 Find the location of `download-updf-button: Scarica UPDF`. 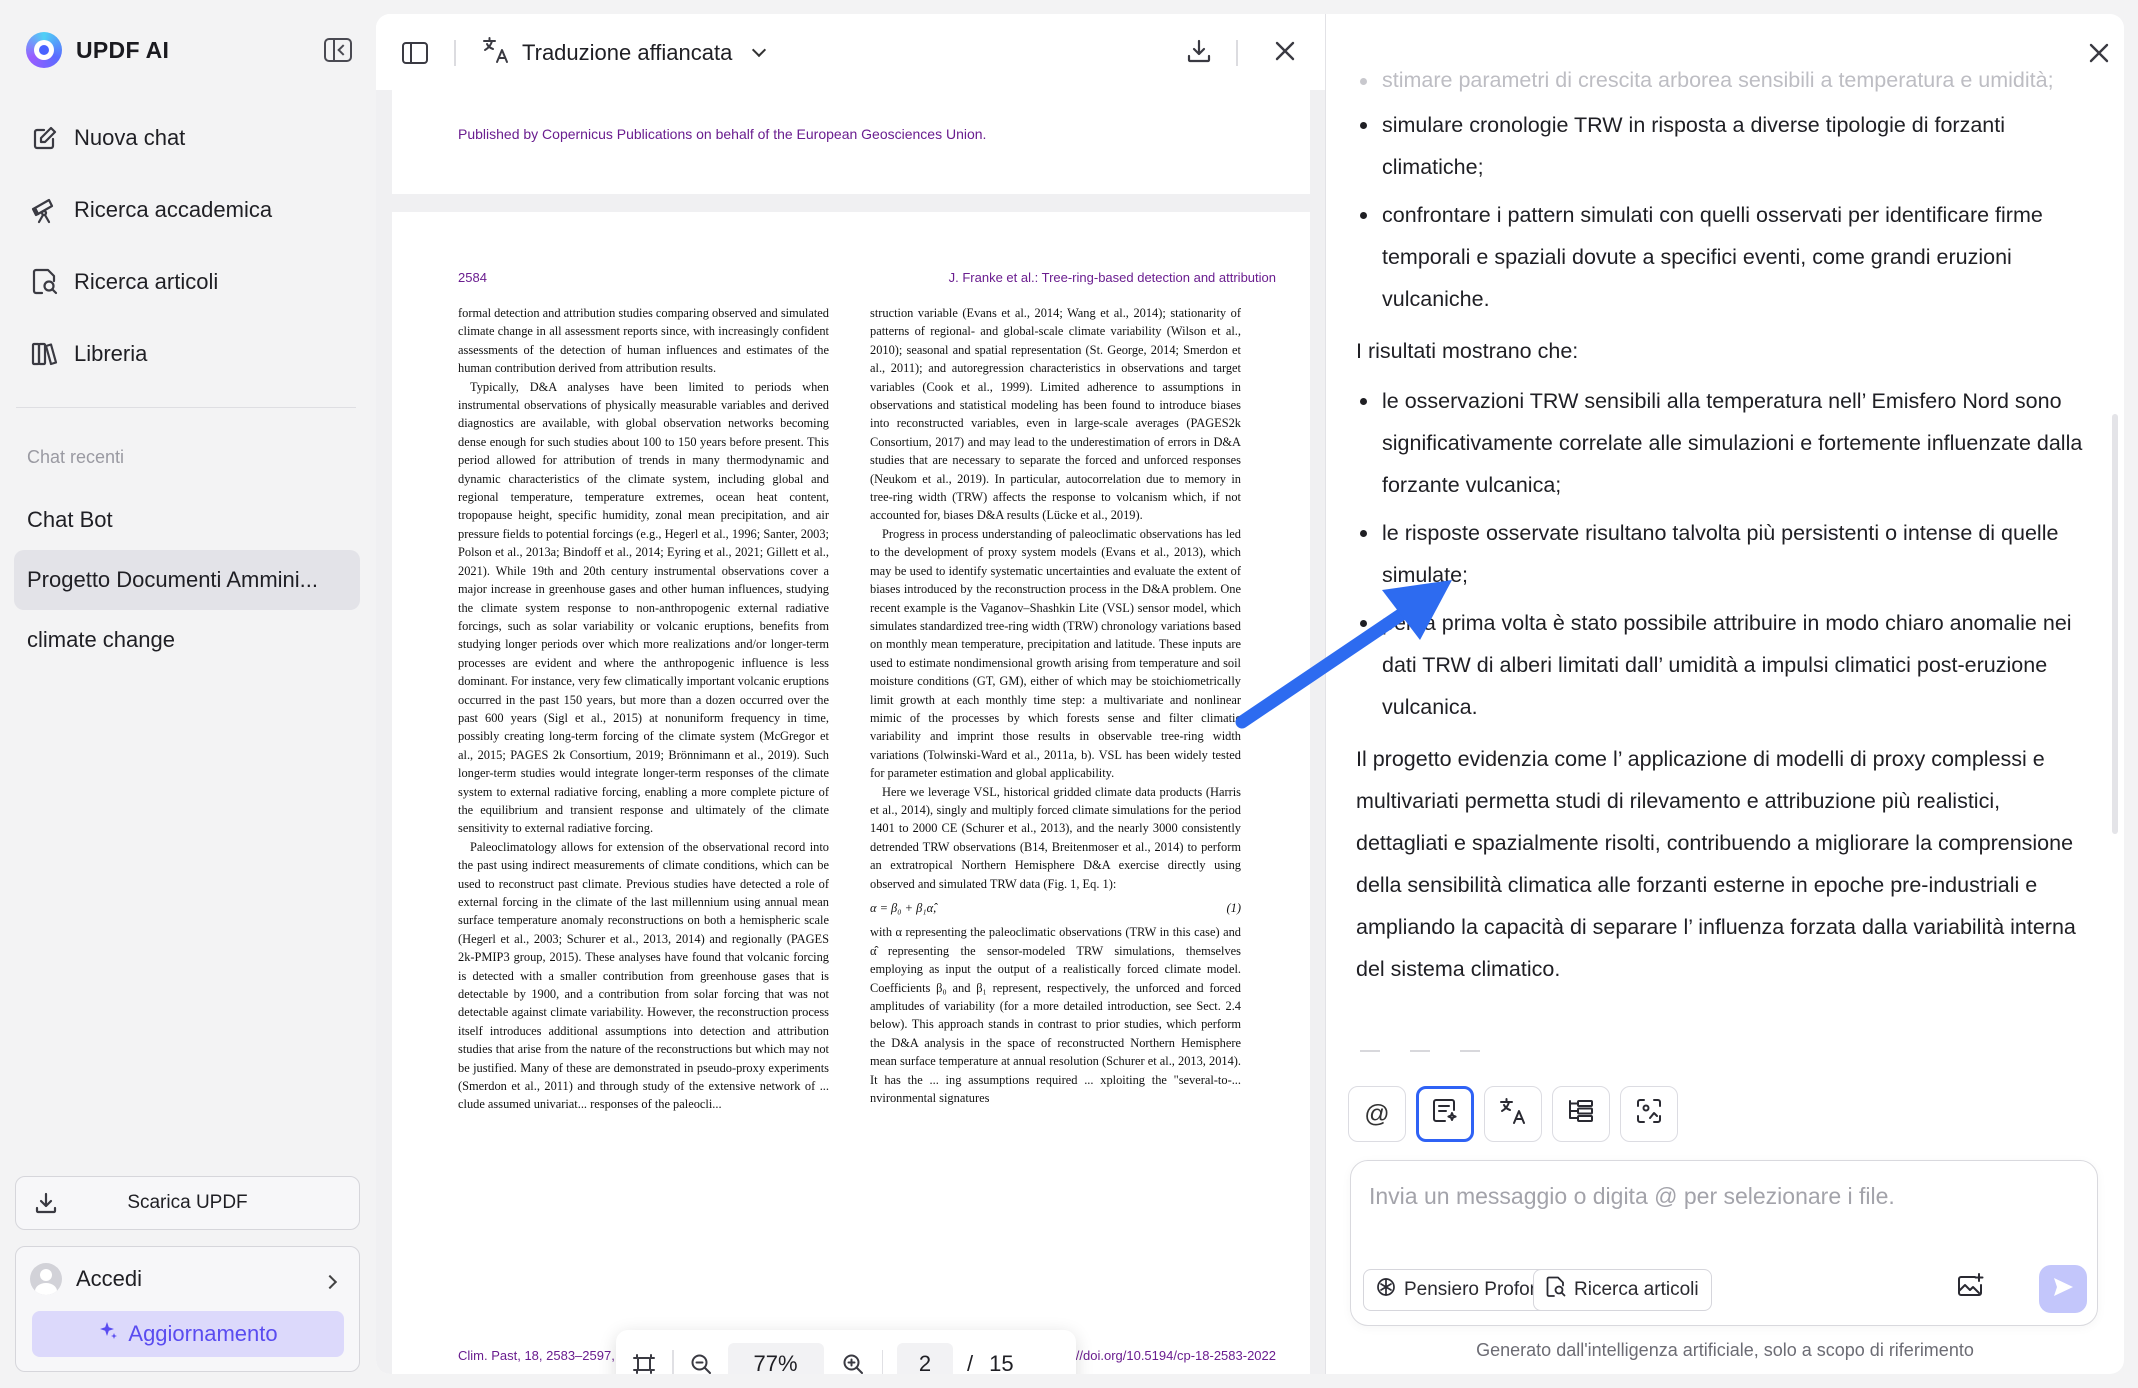

download-updf-button: Scarica UPDF is located at coordinates (187, 1203).